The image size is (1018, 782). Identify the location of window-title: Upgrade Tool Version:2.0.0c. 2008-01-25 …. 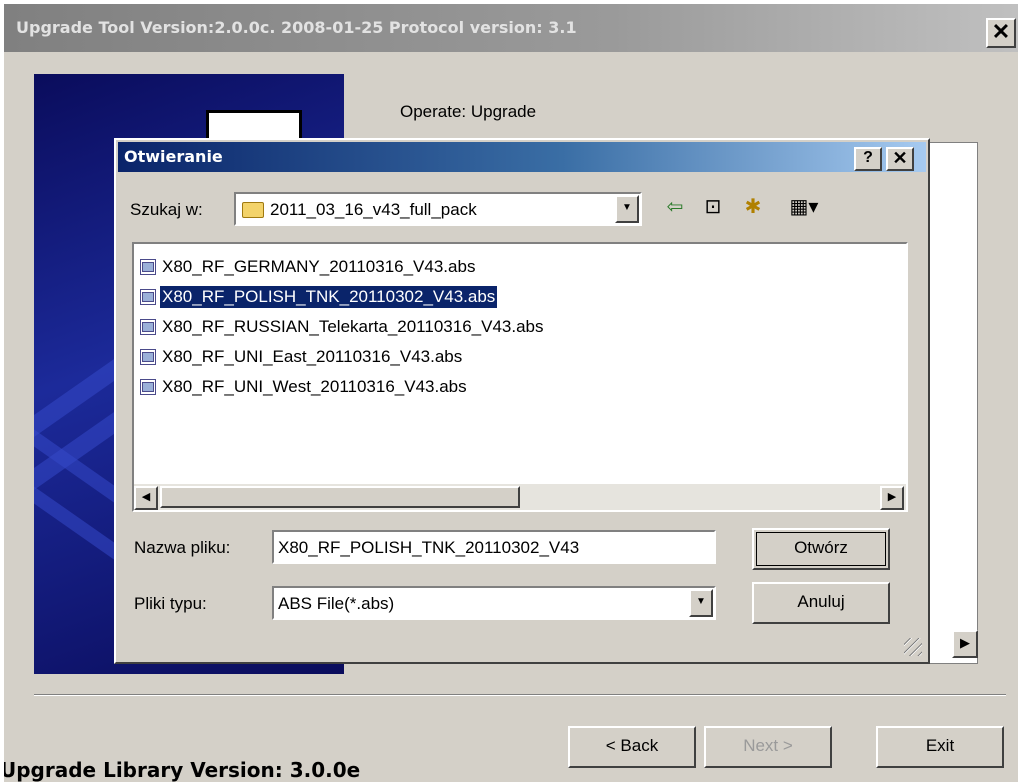
(296, 27).